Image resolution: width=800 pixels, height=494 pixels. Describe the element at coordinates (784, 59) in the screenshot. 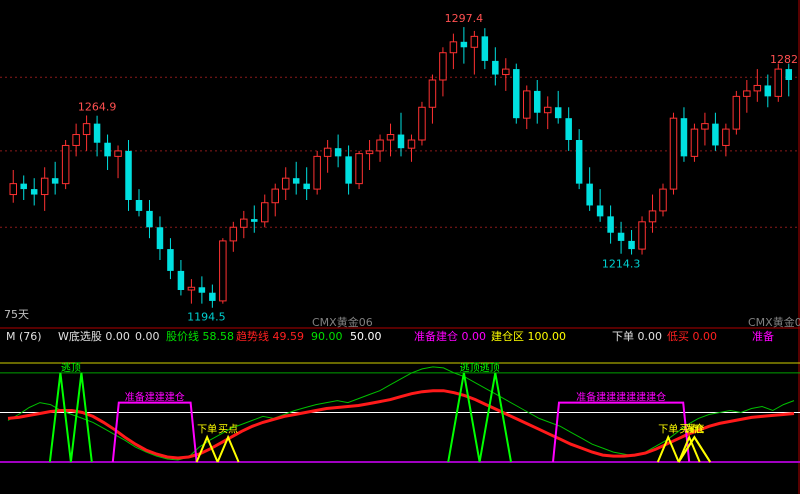

I see `annotation-last: 1282` at that location.